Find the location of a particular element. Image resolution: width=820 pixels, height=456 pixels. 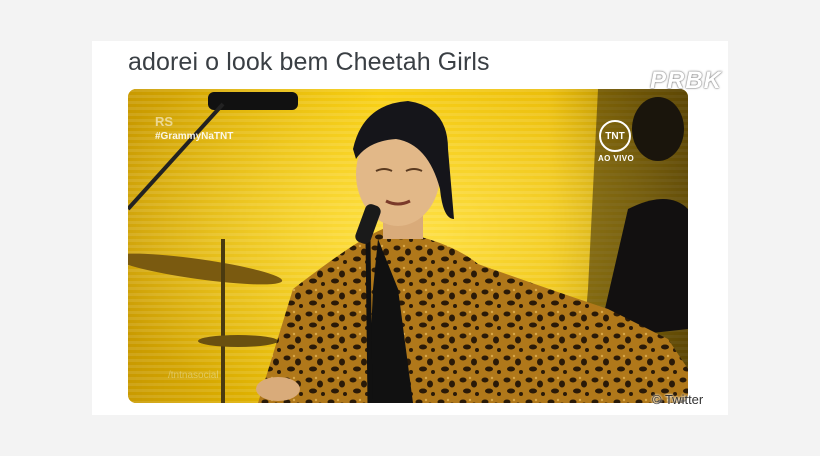

prbk-watermark-logo: PRBK is located at coordinates (686, 80).